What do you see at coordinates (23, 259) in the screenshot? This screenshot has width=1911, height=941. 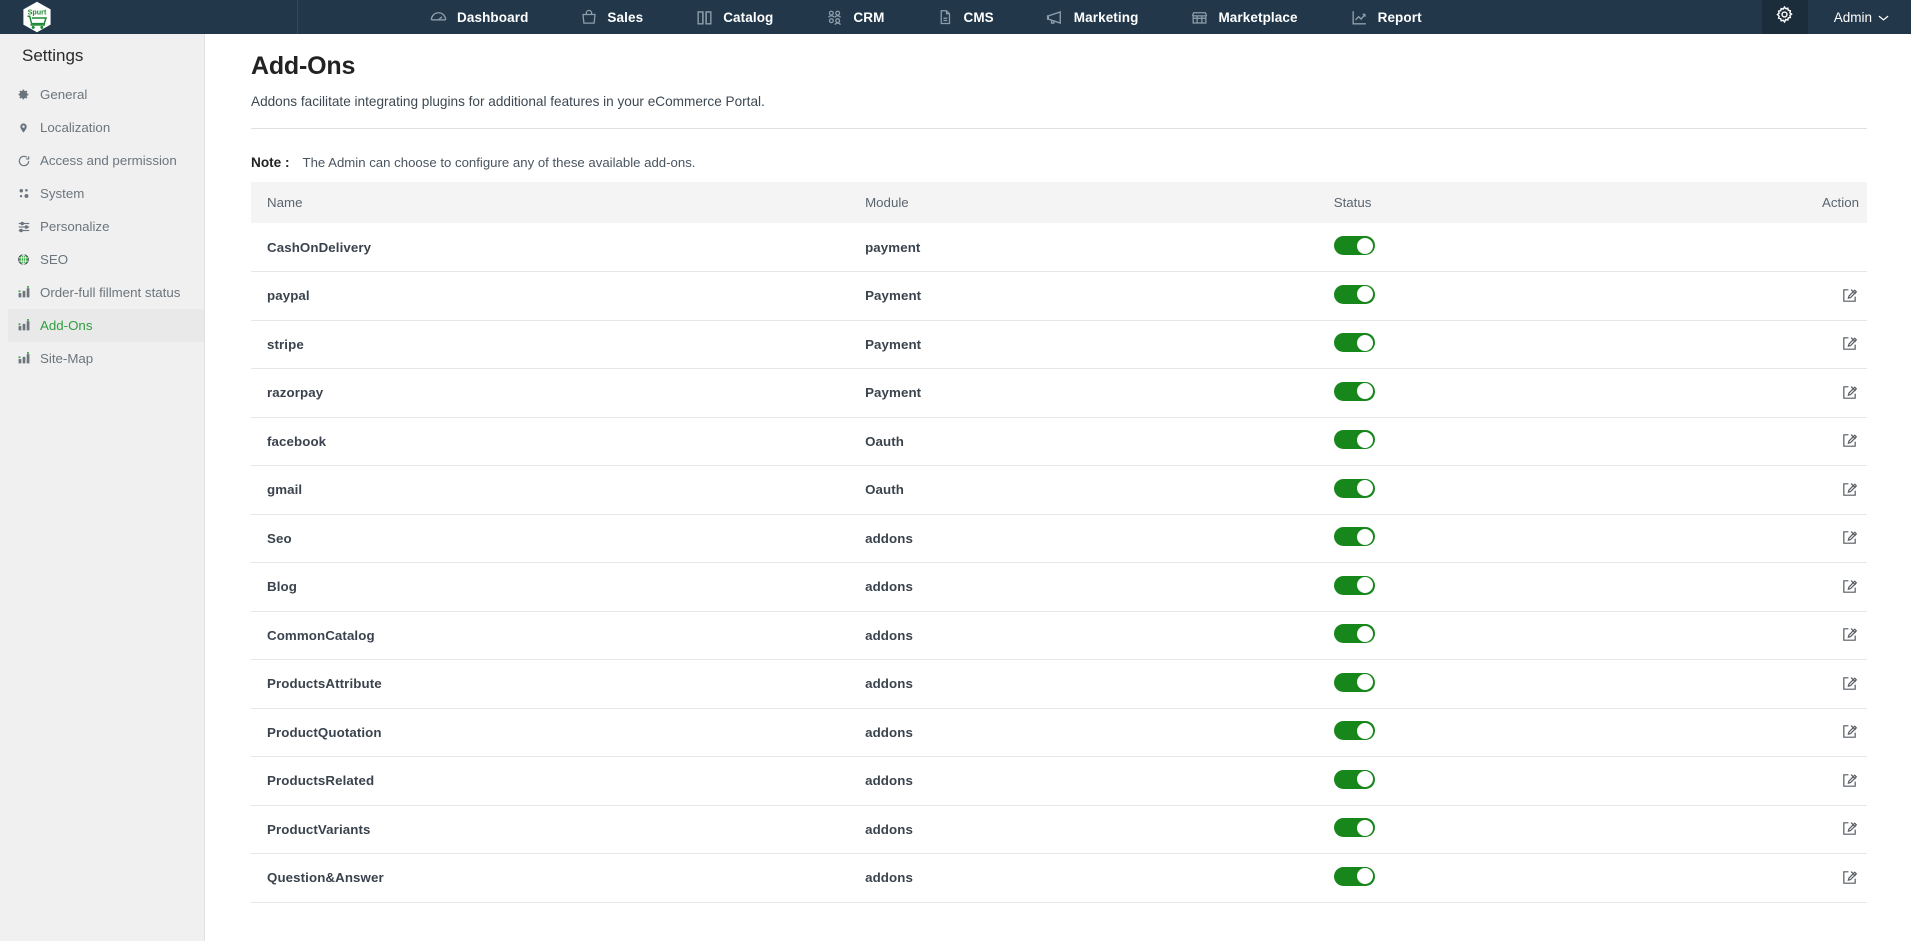 I see `globe-icon` at bounding box center [23, 259].